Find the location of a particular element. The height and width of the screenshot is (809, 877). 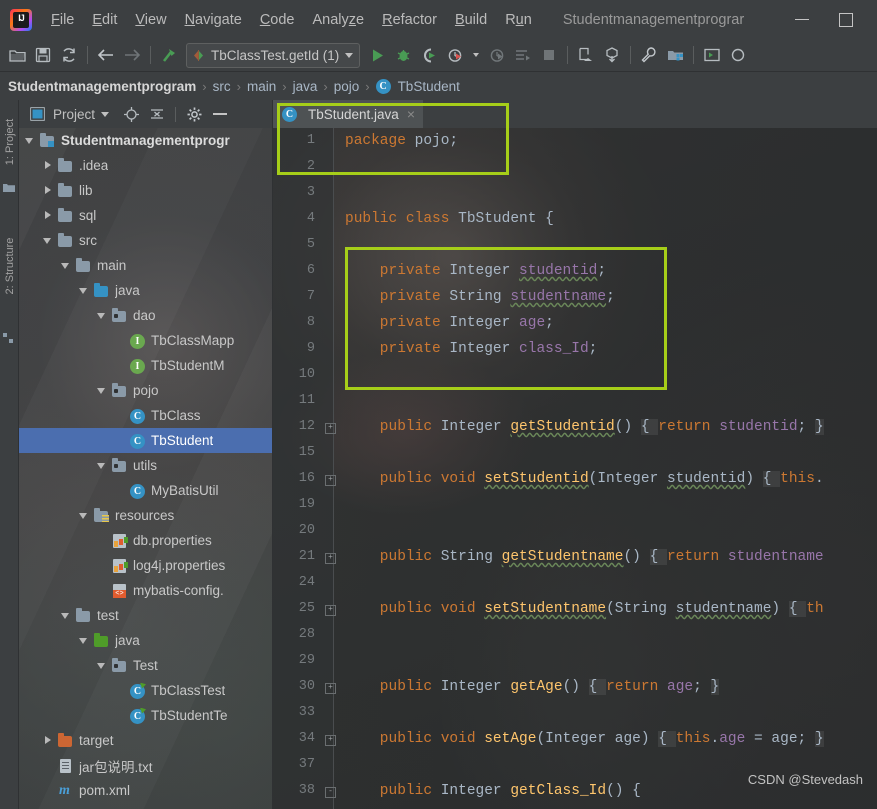

code-line: 15 is located at coordinates (575, 453).